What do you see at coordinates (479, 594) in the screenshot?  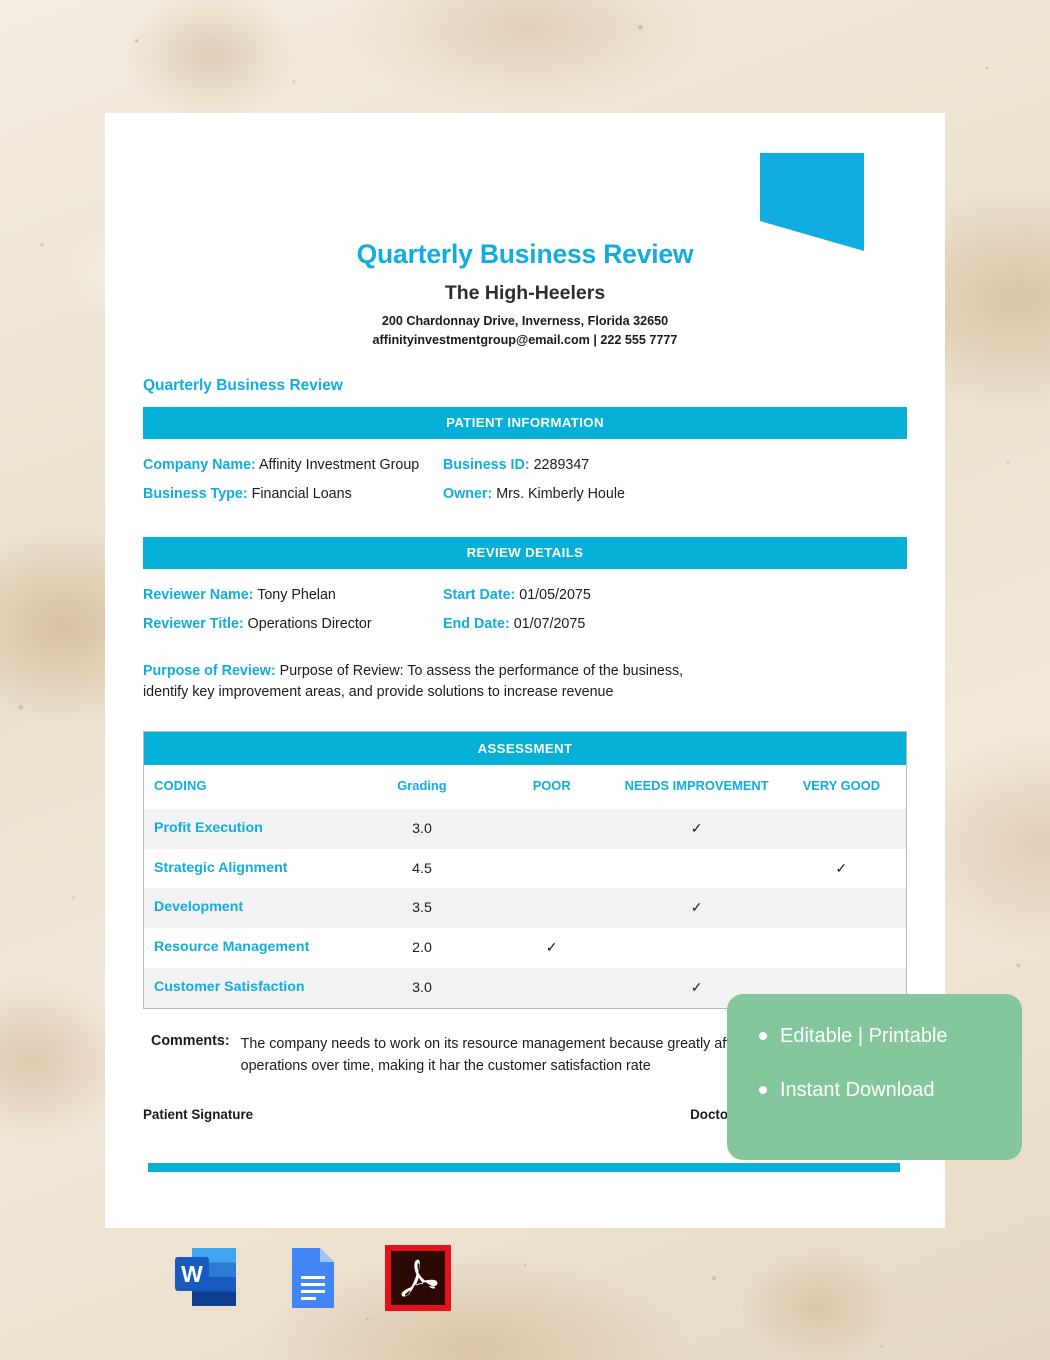 I see `field-label: Start Date:` at bounding box center [479, 594].